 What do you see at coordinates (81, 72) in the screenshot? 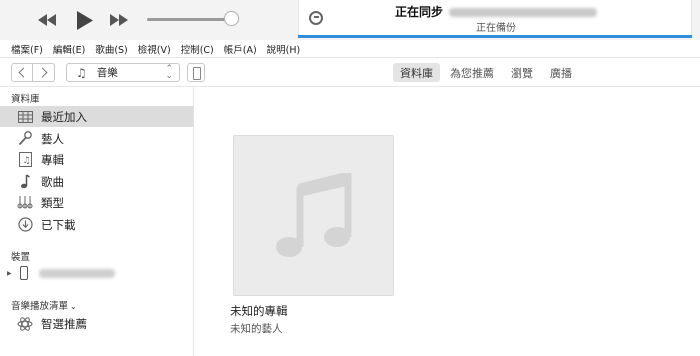
I see `music-note-icon: ♫` at bounding box center [81, 72].